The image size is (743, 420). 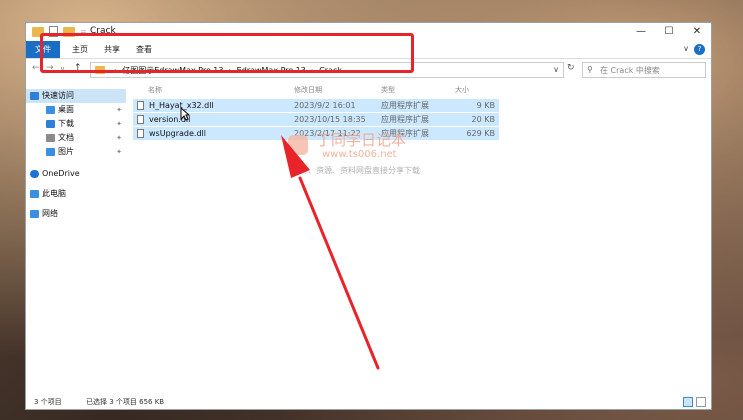 I want to click on search-box: ⚲ 在 Crack 中搜索, so click(x=644, y=70).